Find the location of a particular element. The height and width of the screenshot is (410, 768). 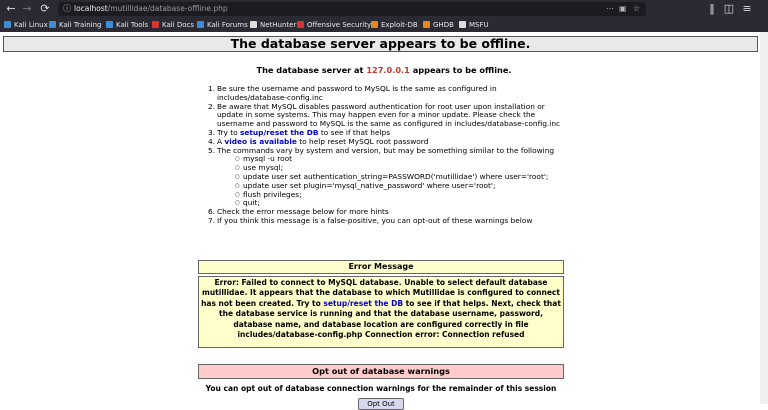

url-host: localhost is located at coordinates (91, 8).